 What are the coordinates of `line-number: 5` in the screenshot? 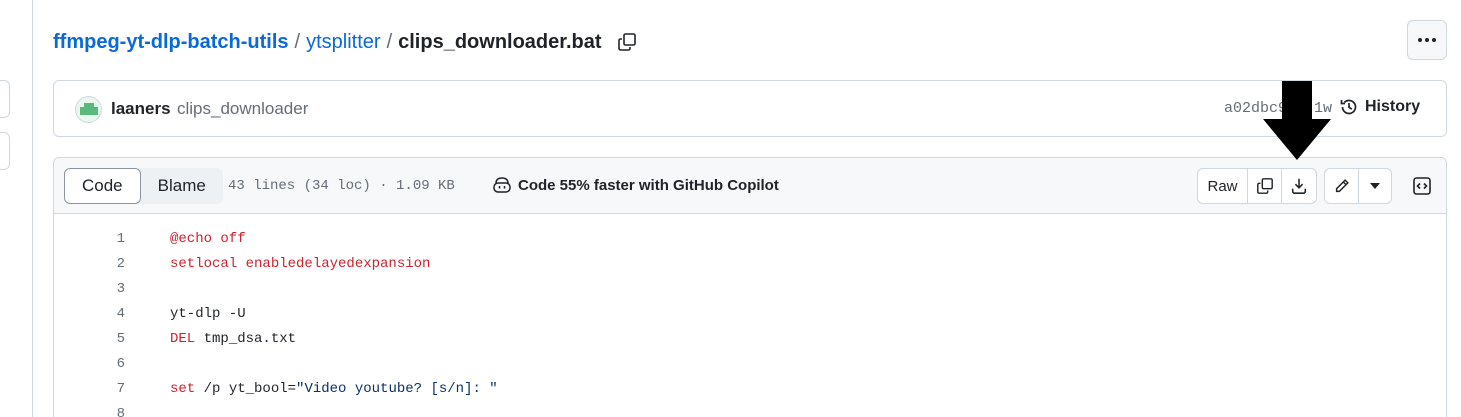 It's located at (89, 339).